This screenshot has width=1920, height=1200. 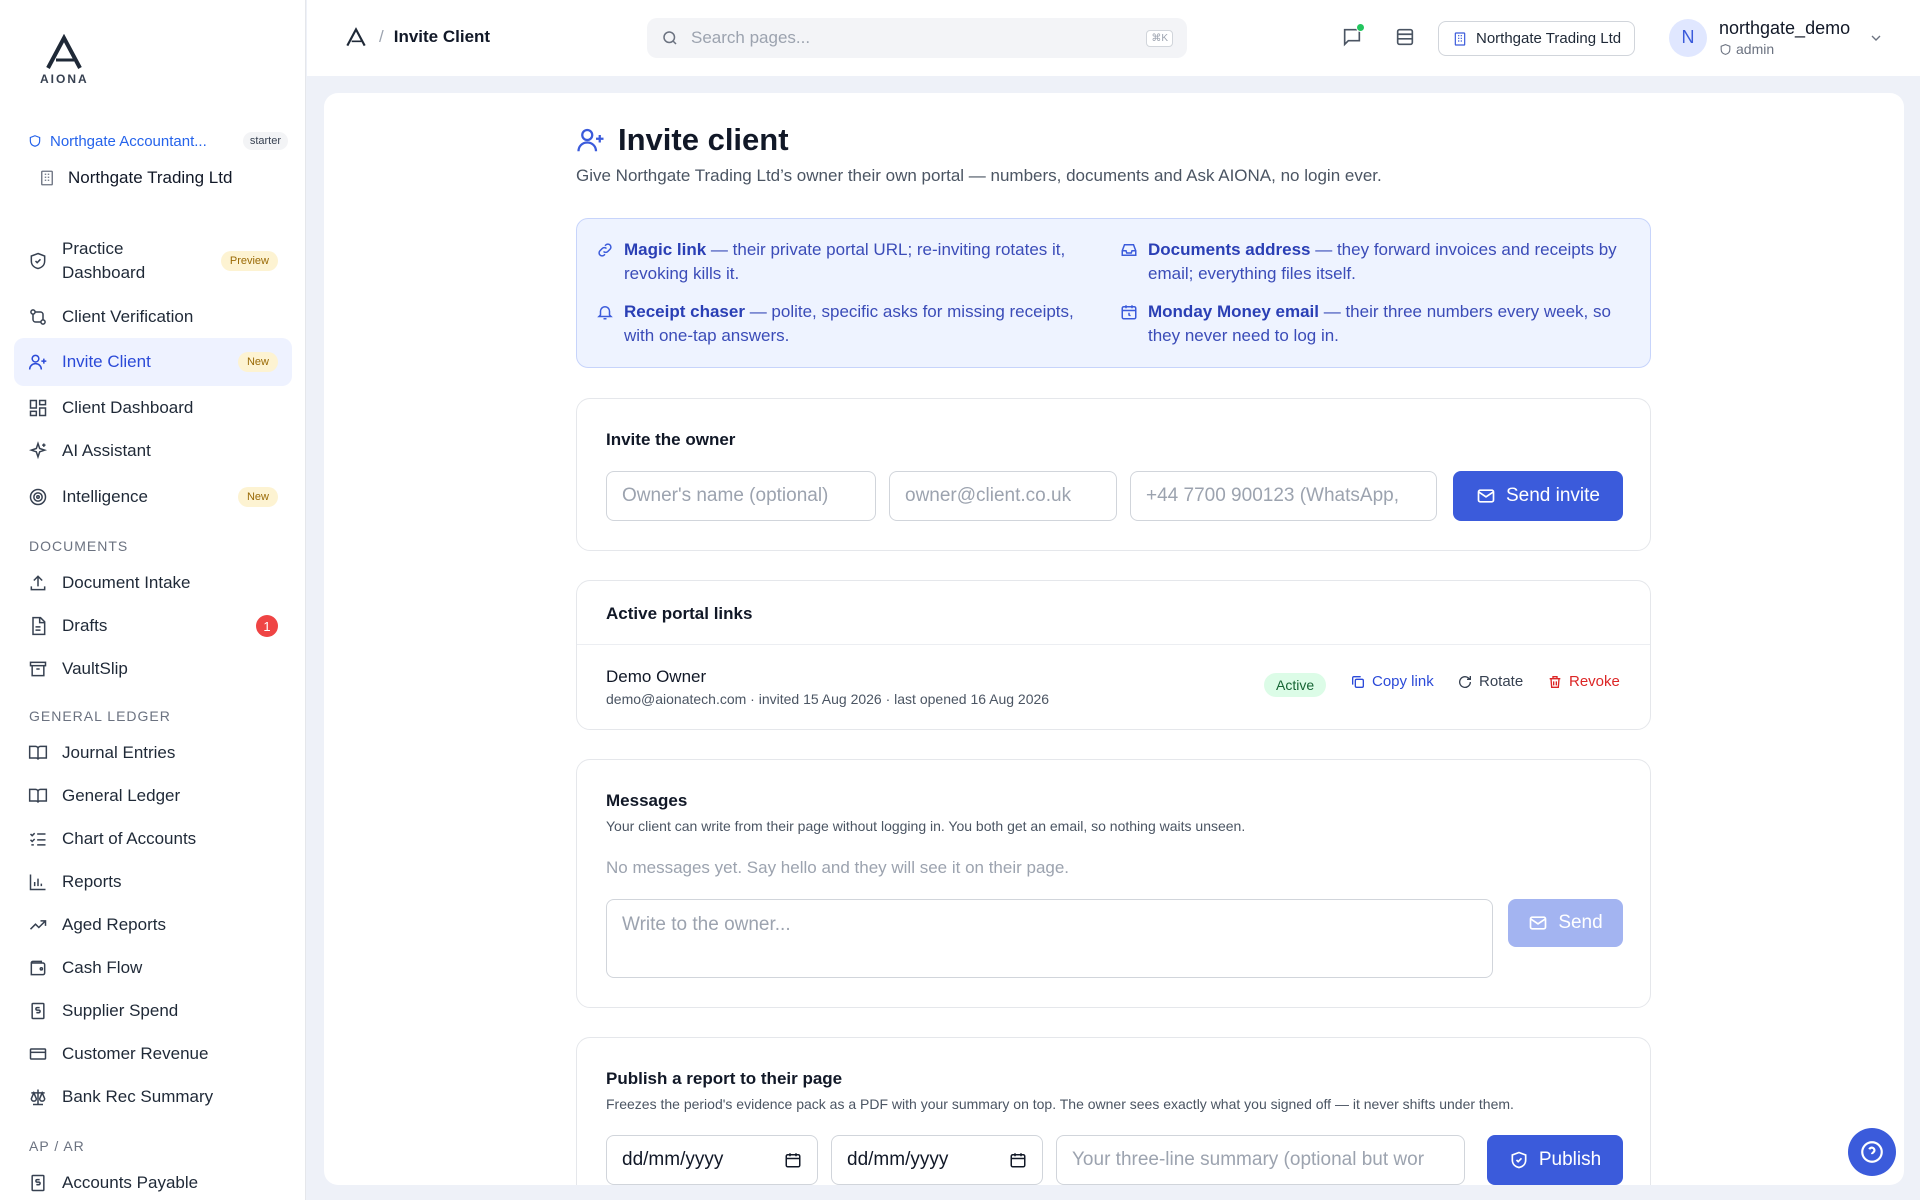 What do you see at coordinates (665, 249) in the screenshot?
I see `feature-title: Magic link` at bounding box center [665, 249].